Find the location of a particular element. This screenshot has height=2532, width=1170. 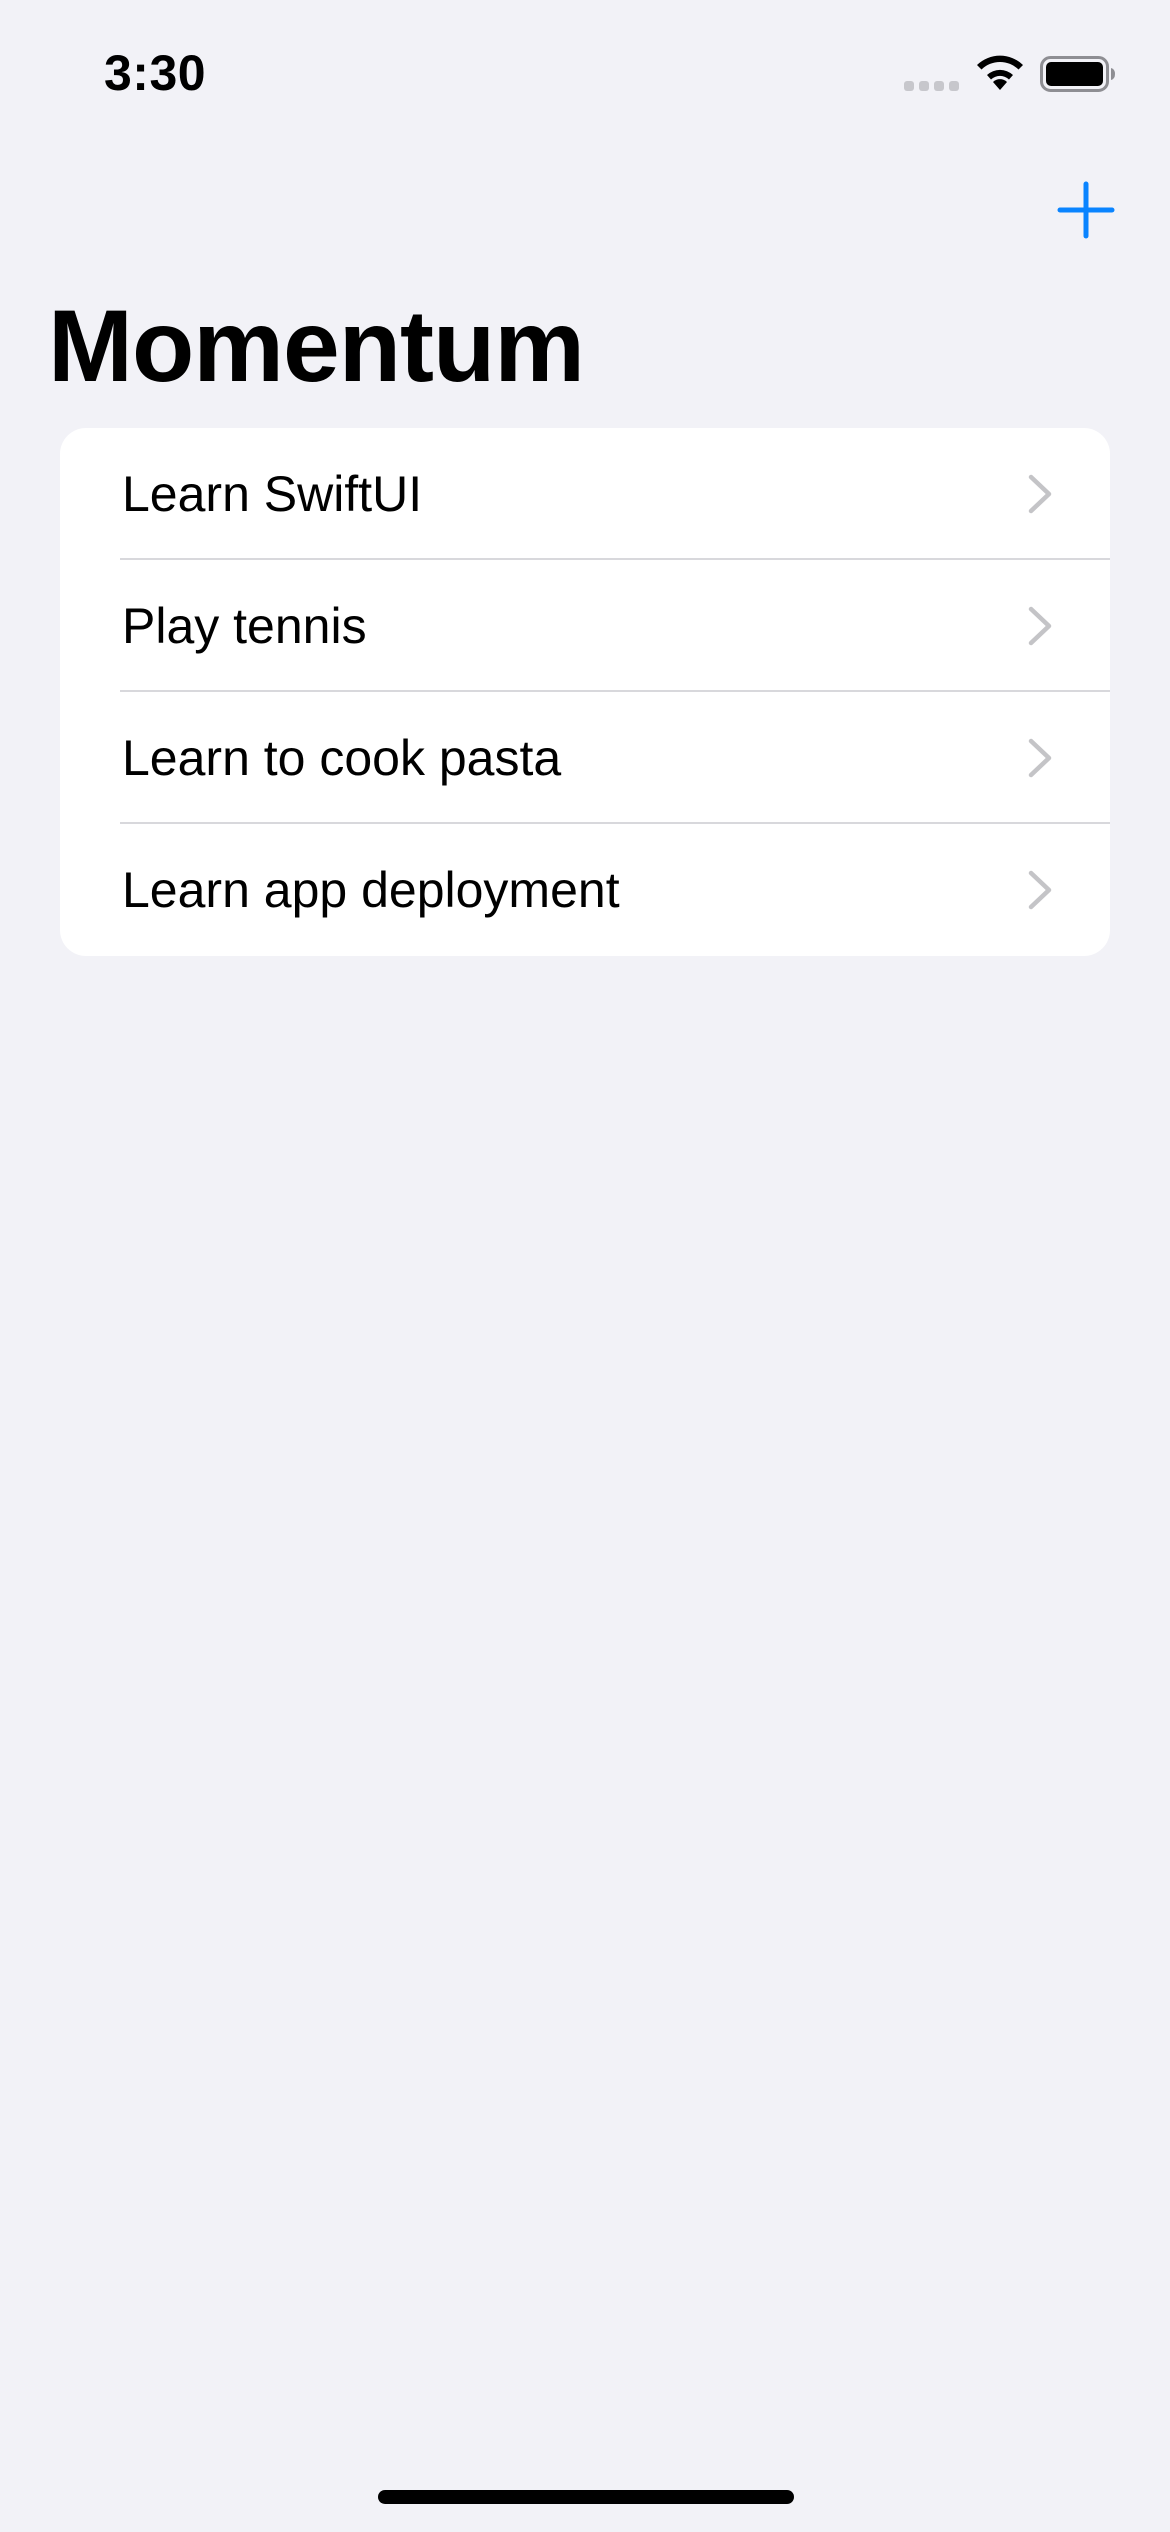

list-item: Learn to cook pasta is located at coordinates (585, 758).